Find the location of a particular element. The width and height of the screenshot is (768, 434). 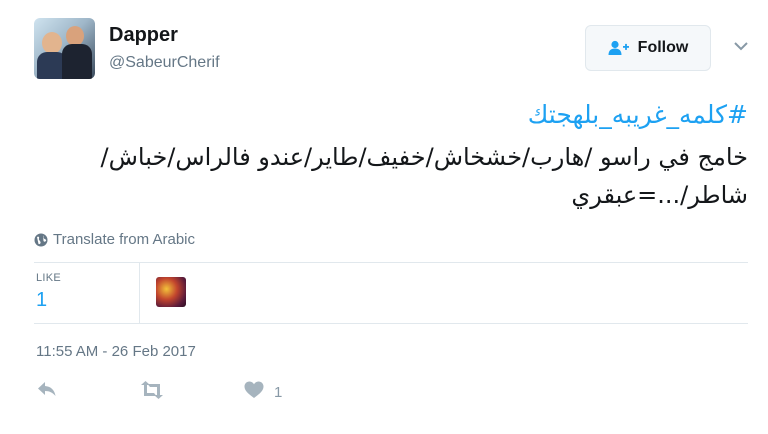

retweet-icon is located at coordinates (152, 392).